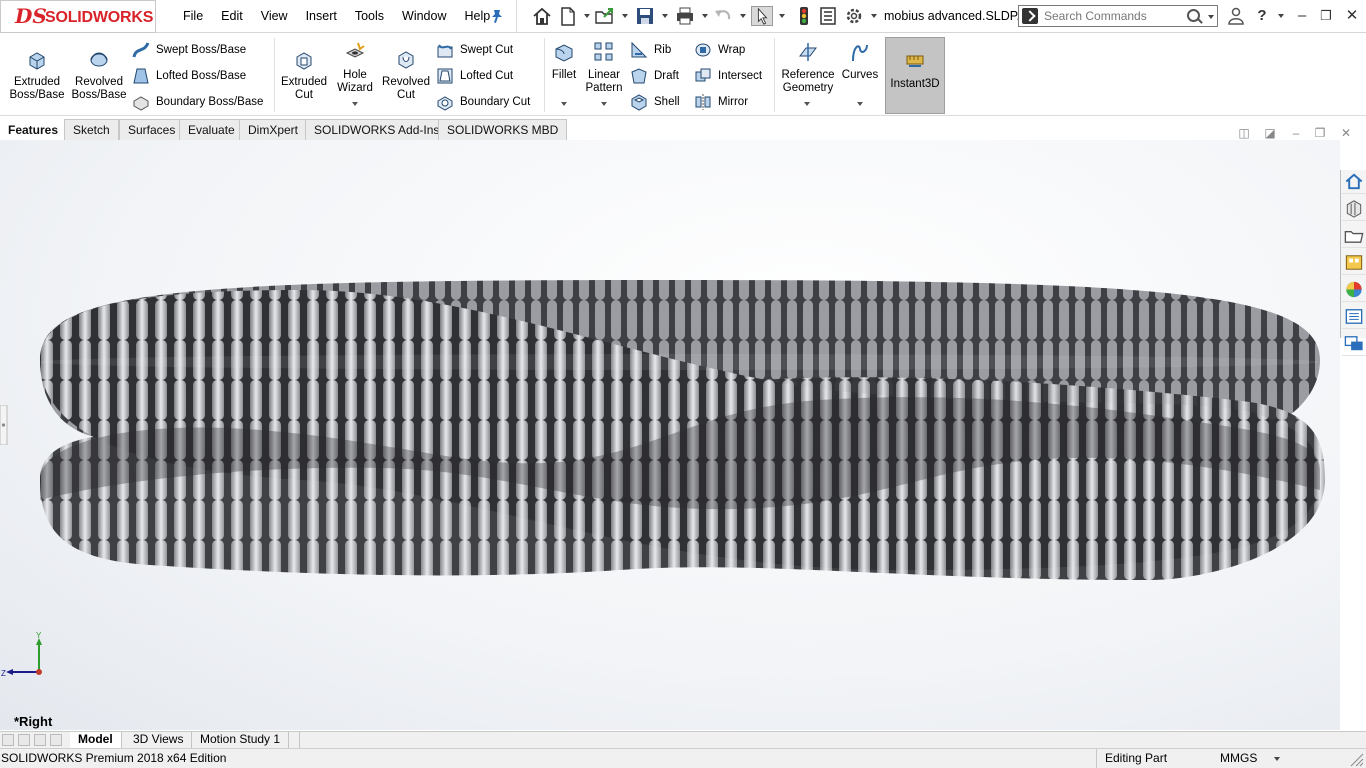 The image size is (1366, 768). Describe the element at coordinates (321, 16) in the screenshot. I see `menu-insert: Insert` at that location.